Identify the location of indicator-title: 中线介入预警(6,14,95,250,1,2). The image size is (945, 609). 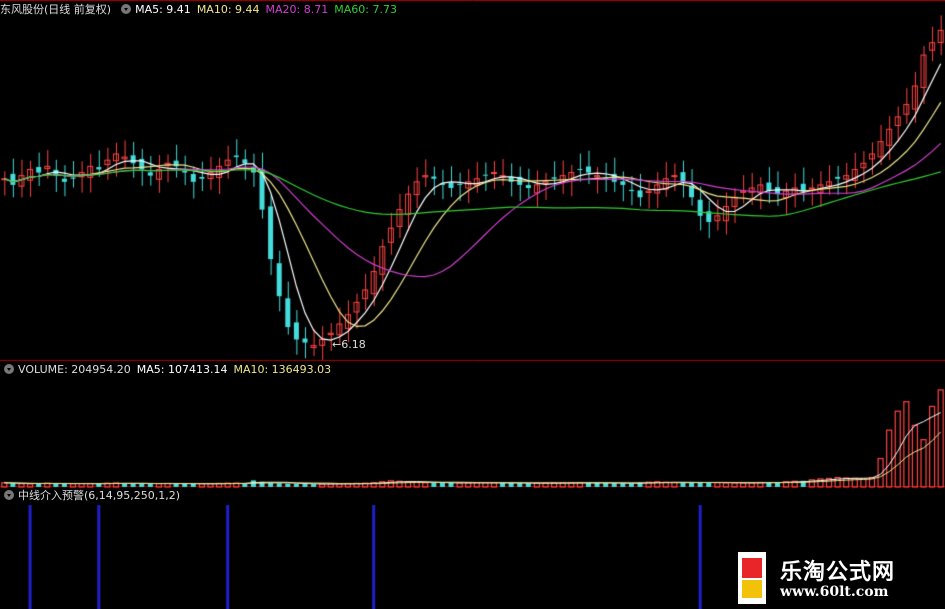
(99, 495).